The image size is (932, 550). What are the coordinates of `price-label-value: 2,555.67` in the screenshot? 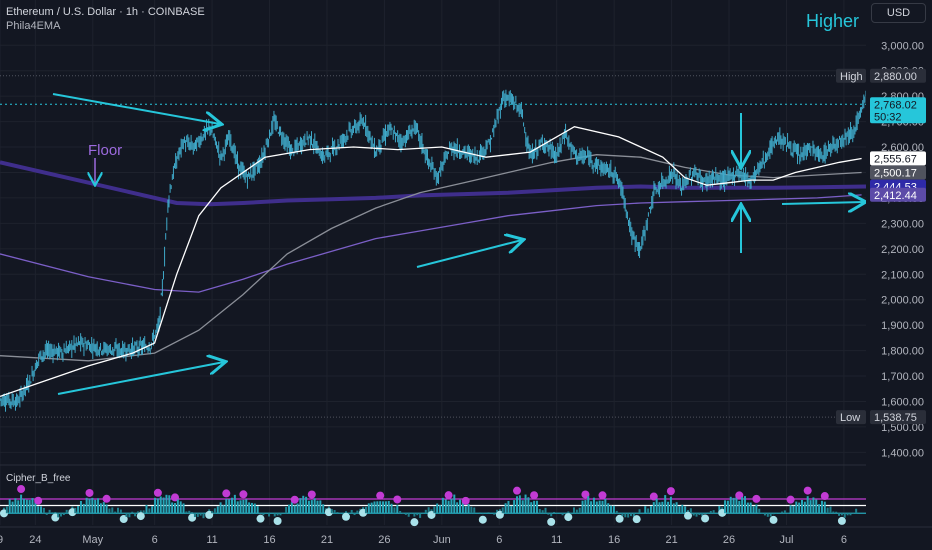 It's located at (895, 159).